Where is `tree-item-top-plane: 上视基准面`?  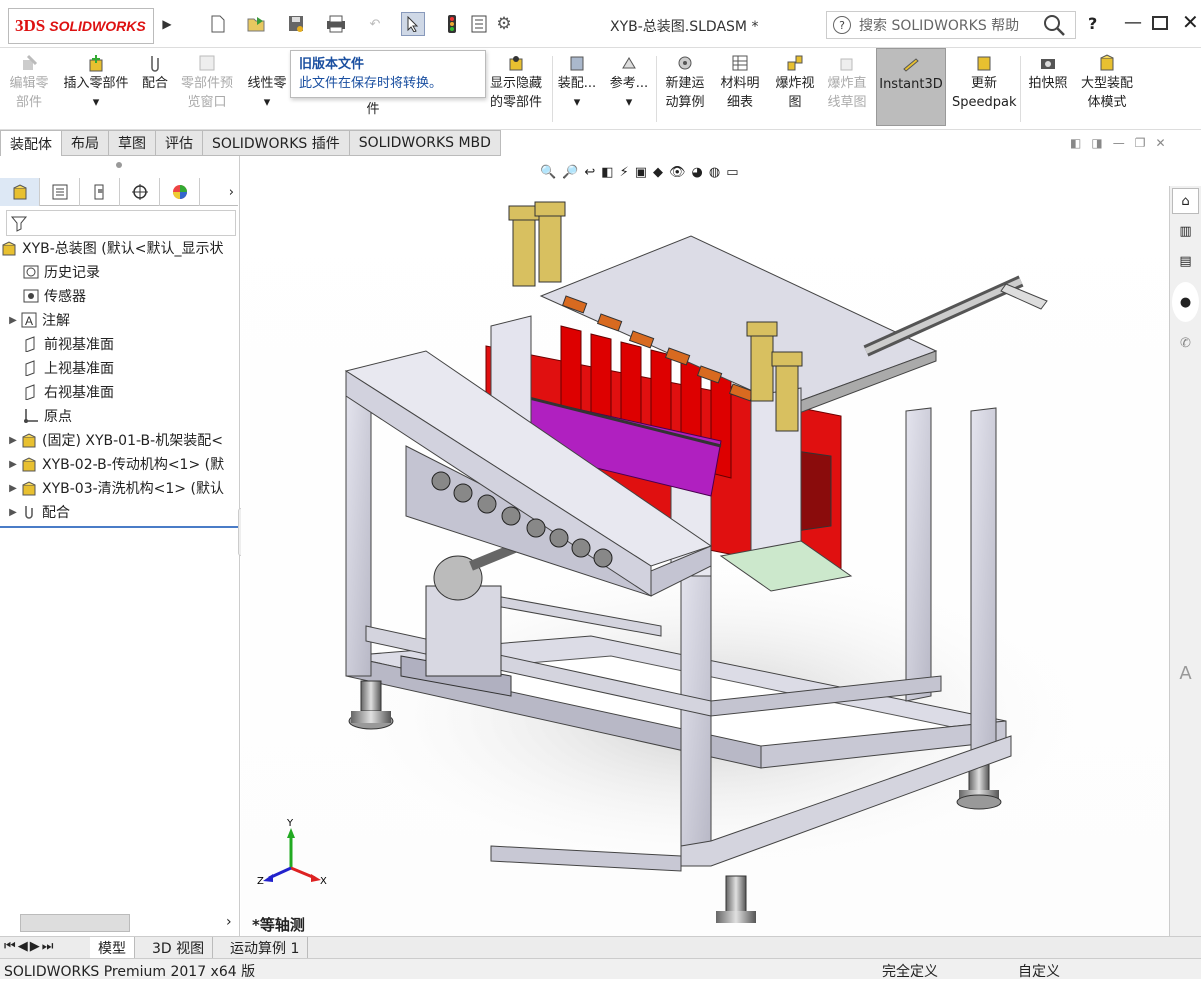
tree-item-top-plane: 上视基准面 is located at coordinates (119, 368).